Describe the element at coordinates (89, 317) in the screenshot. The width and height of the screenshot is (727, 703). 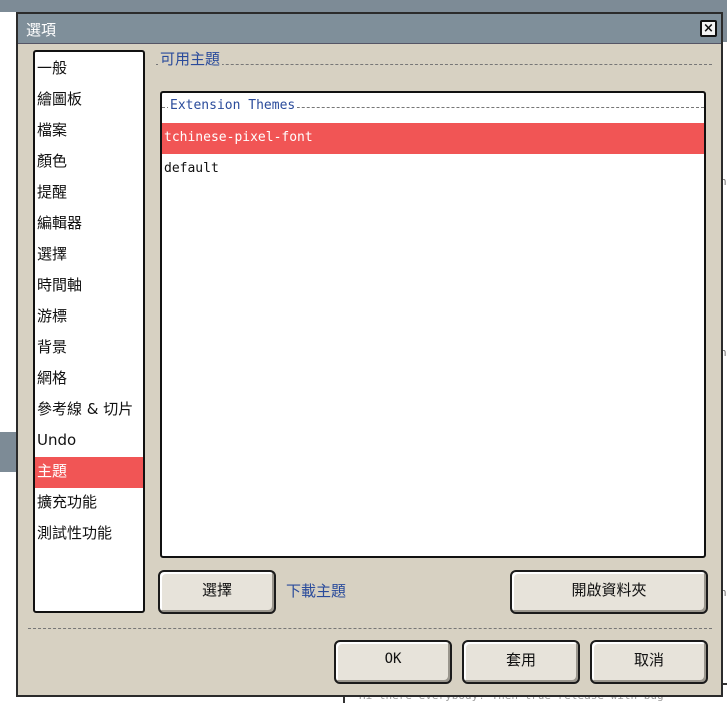
I see `category-item: 游標` at that location.